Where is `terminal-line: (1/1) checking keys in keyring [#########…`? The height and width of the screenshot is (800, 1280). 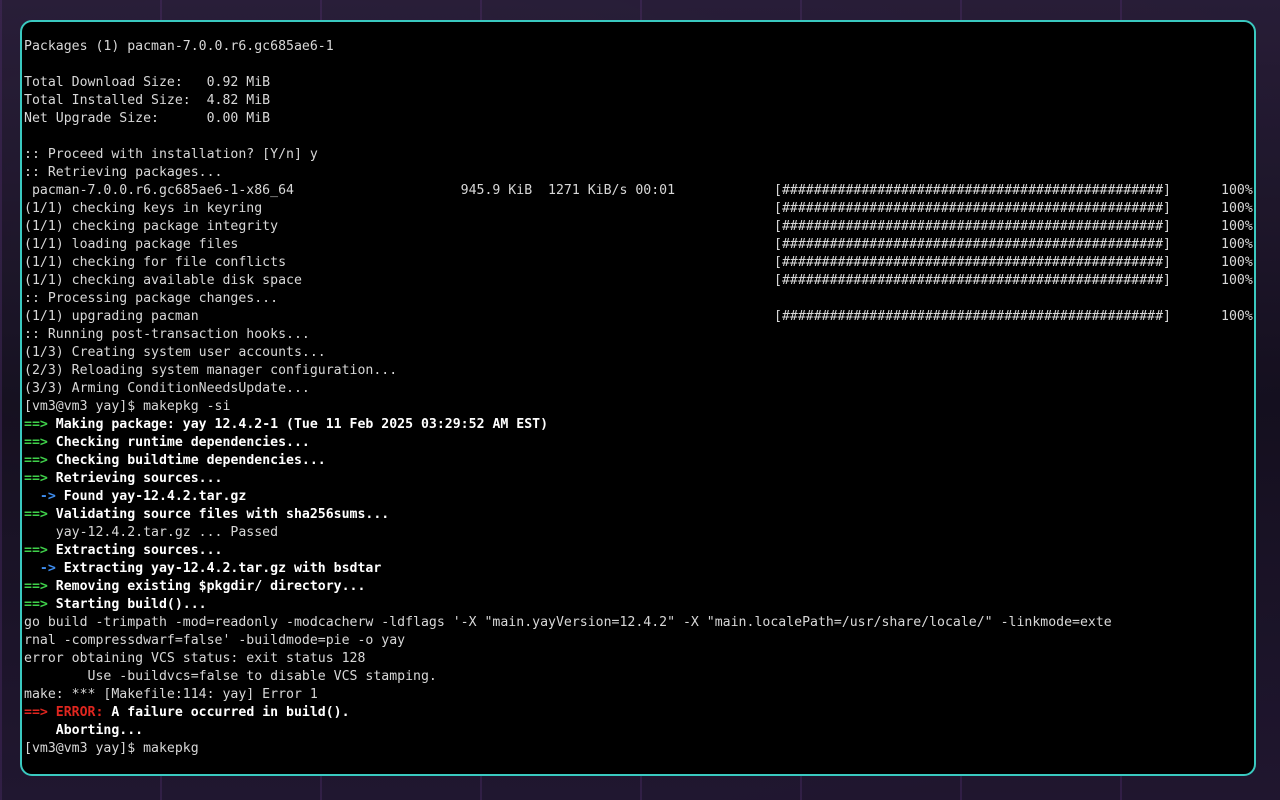 terminal-line: (1/1) checking keys in keyring [#########… is located at coordinates (639, 209).